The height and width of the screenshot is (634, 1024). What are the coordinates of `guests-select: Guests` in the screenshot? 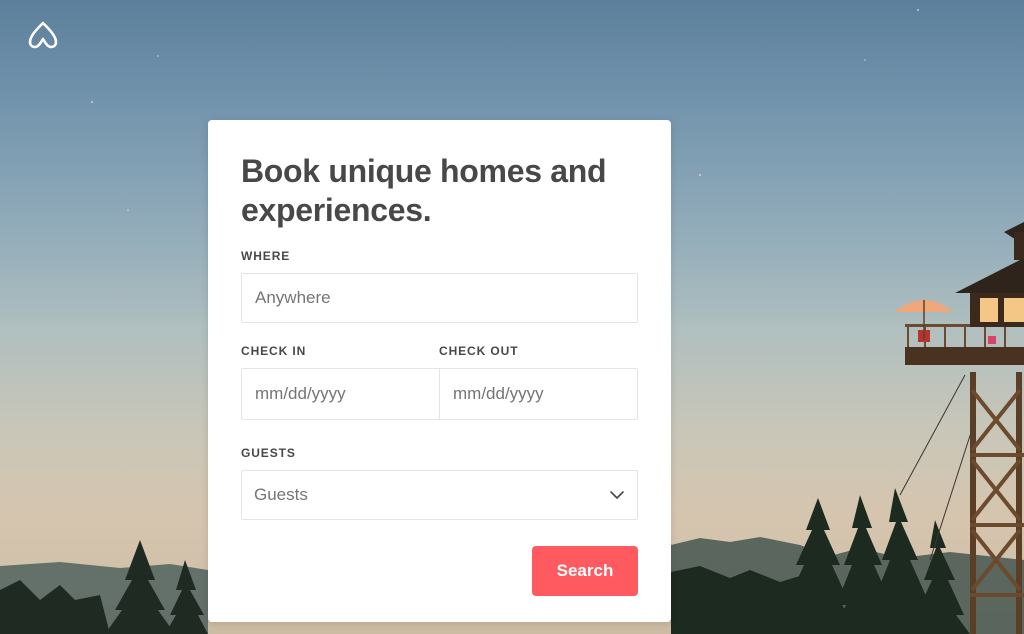 It's located at (439, 495).